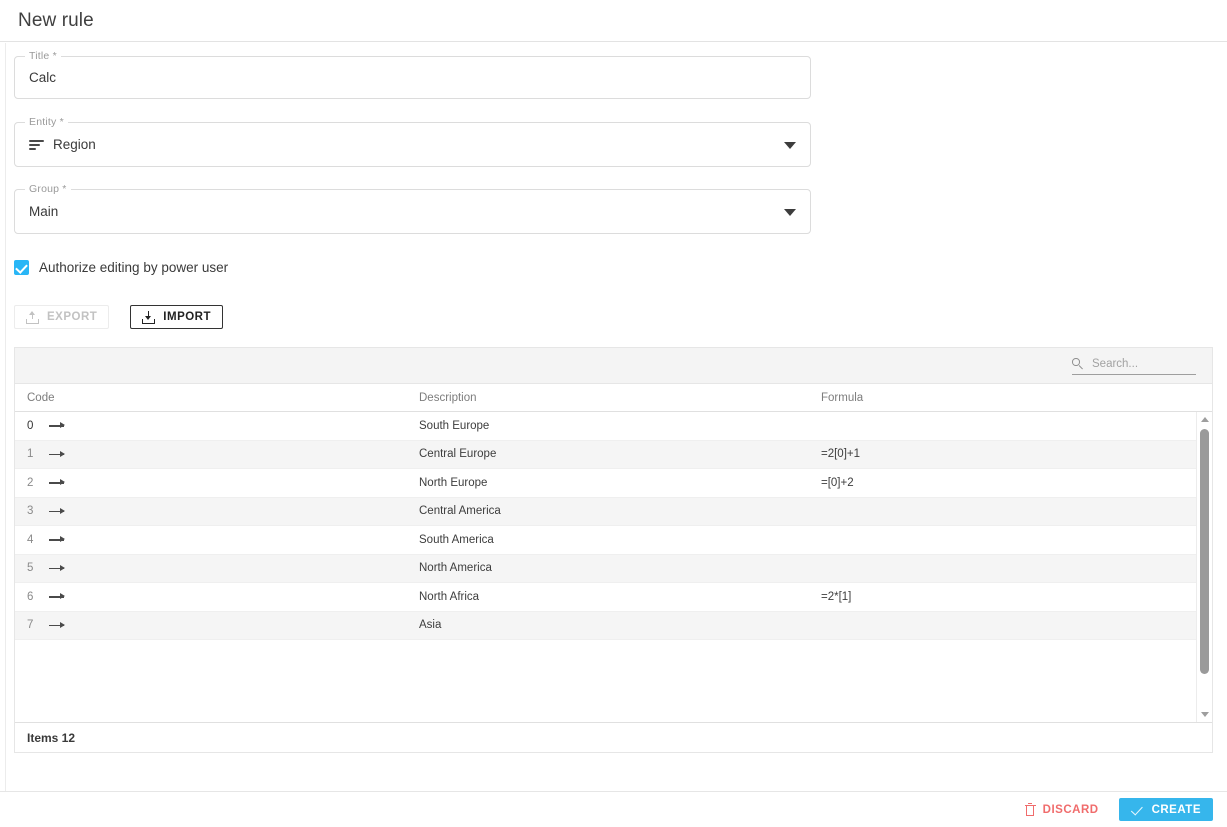 Image resolution: width=1227 pixels, height=827 pixels. Describe the element at coordinates (30, 568) in the screenshot. I see `code-value: 5` at that location.